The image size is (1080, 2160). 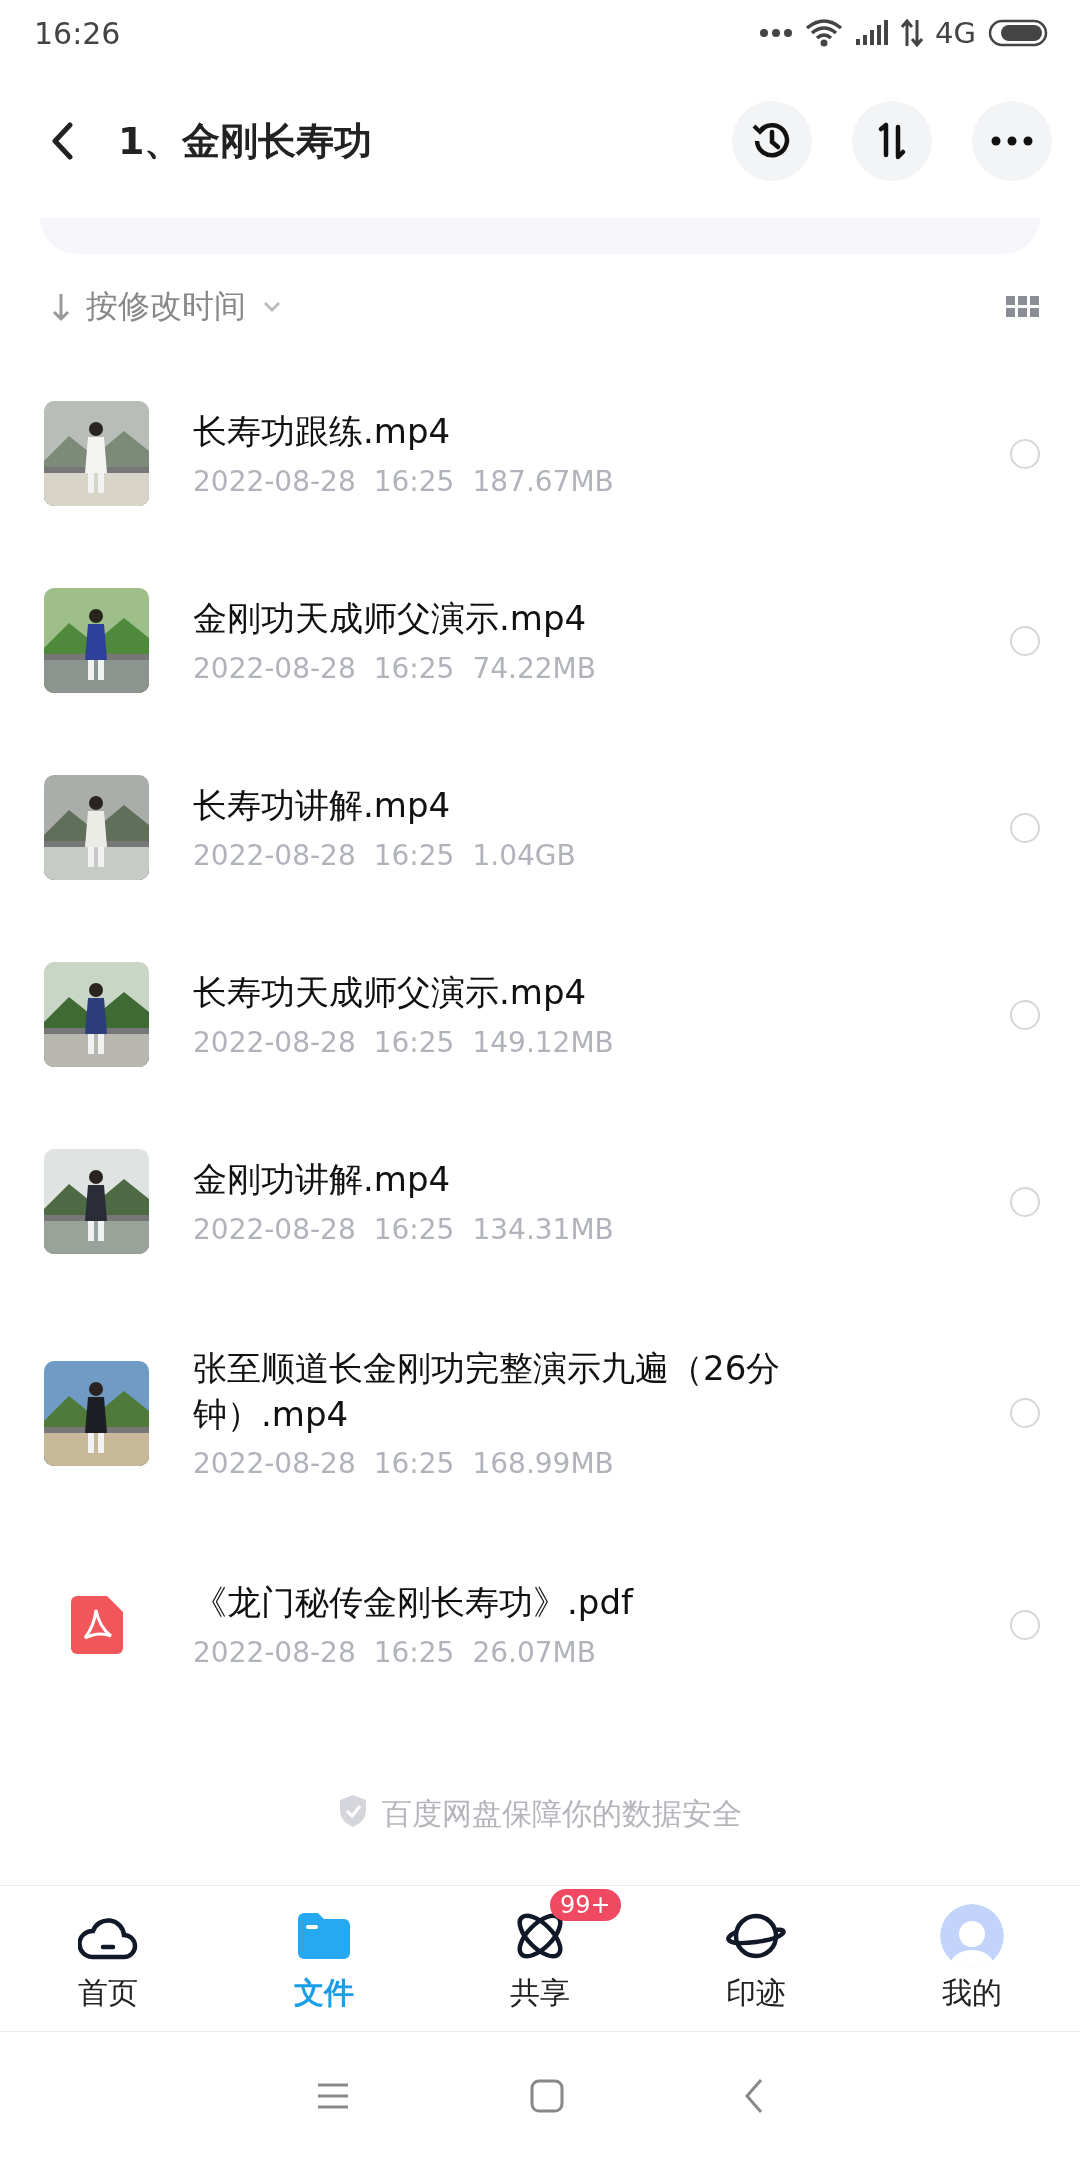 I want to click on shield-icon, so click(x=353, y=1811).